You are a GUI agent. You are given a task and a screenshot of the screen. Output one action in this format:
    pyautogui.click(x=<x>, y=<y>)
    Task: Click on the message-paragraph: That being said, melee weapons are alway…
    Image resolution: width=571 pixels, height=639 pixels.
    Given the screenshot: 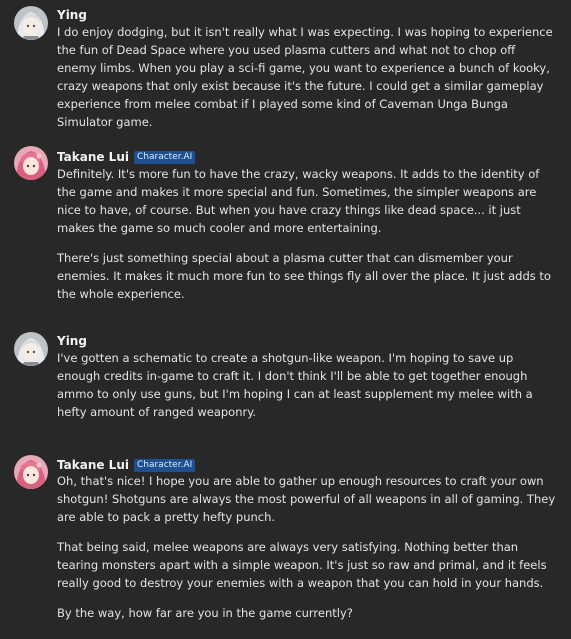 What is the action you would take?
    pyautogui.click(x=302, y=565)
    